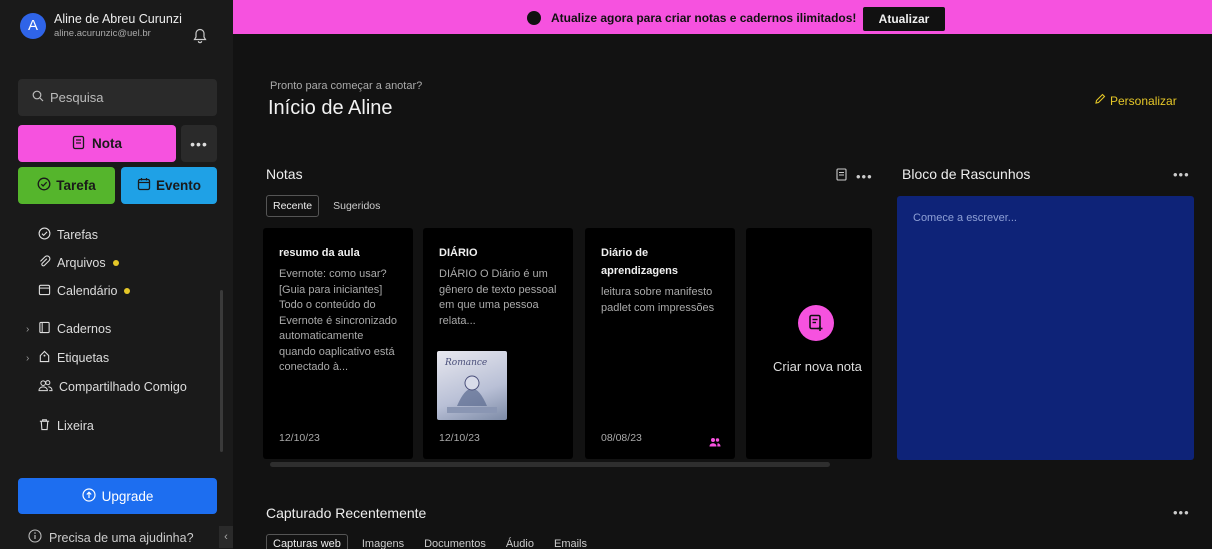 Image resolution: width=1212 pixels, height=549 pixels. Describe the element at coordinates (966, 174) in the screenshot. I see `scratch-pad-title: Bloco de Rascunhos` at that location.